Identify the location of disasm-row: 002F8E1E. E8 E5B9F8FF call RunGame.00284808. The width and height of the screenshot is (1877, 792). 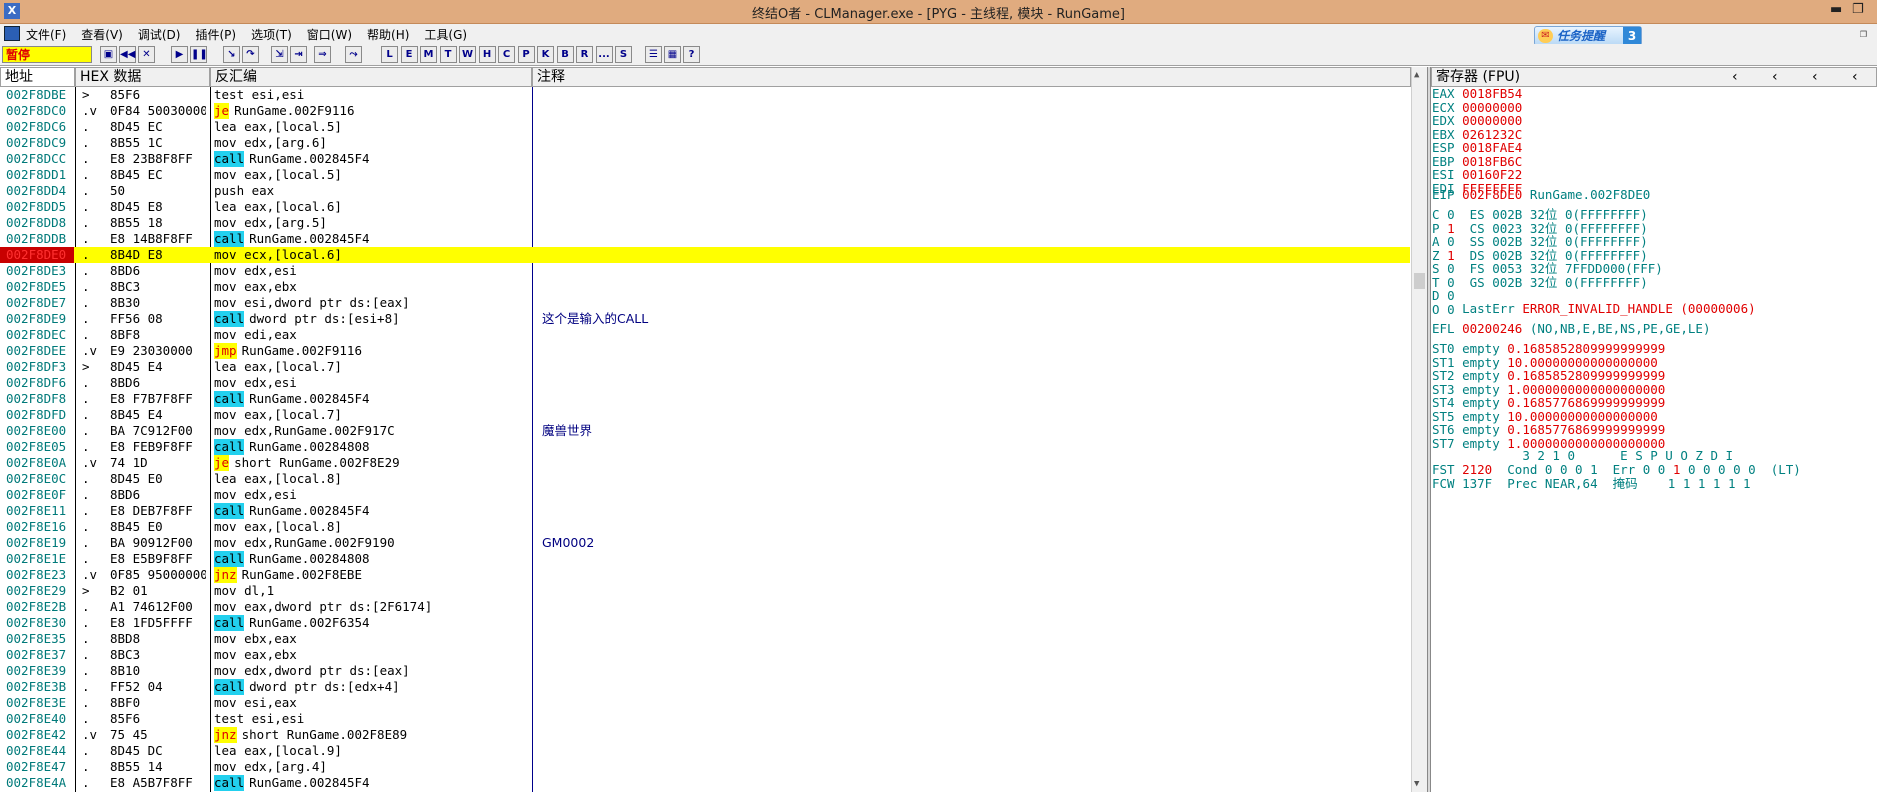
(705, 559).